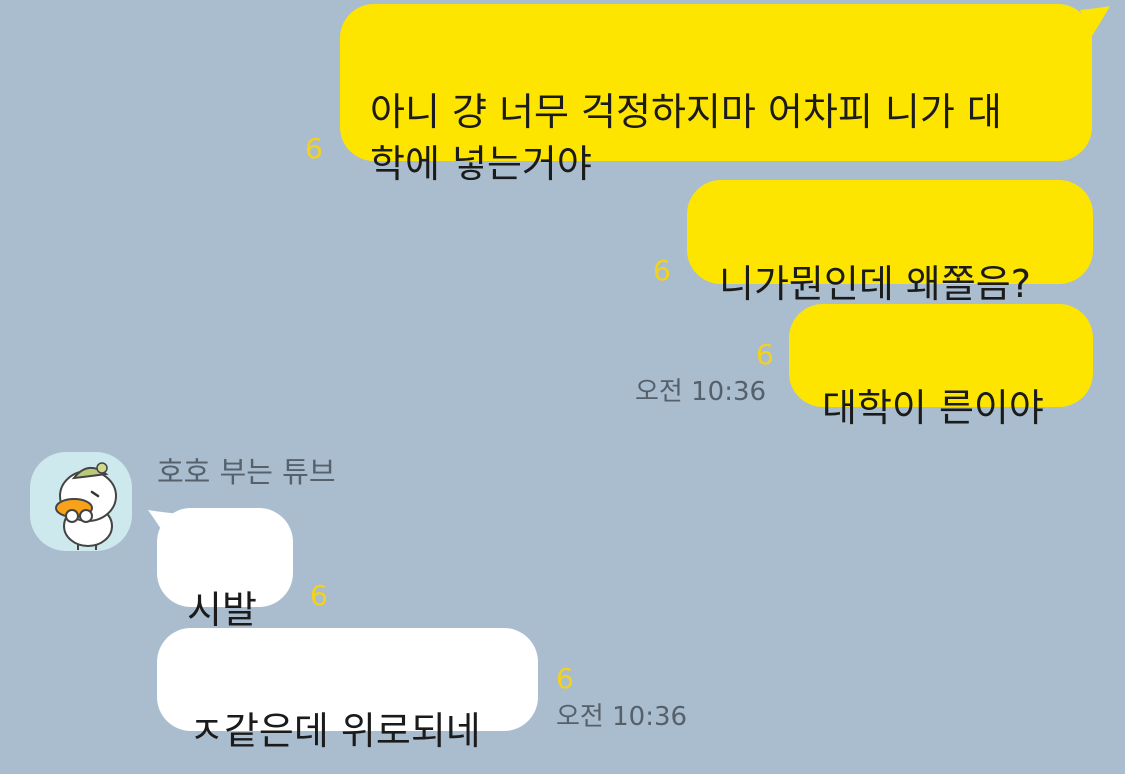 The image size is (1125, 774). I want to click on tube-duck-avatar-icon, so click(86, 506).